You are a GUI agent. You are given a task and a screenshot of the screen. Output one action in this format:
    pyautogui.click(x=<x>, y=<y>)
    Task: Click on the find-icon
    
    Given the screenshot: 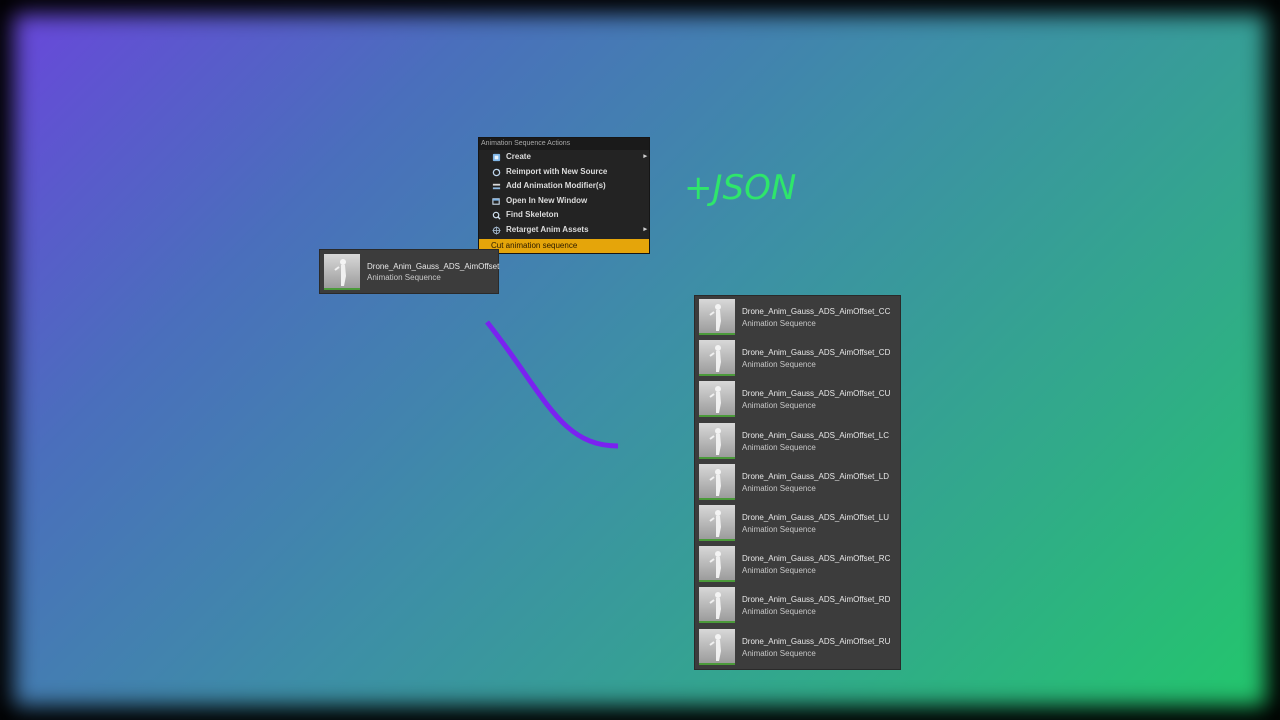 What is the action you would take?
    pyautogui.click(x=496, y=216)
    